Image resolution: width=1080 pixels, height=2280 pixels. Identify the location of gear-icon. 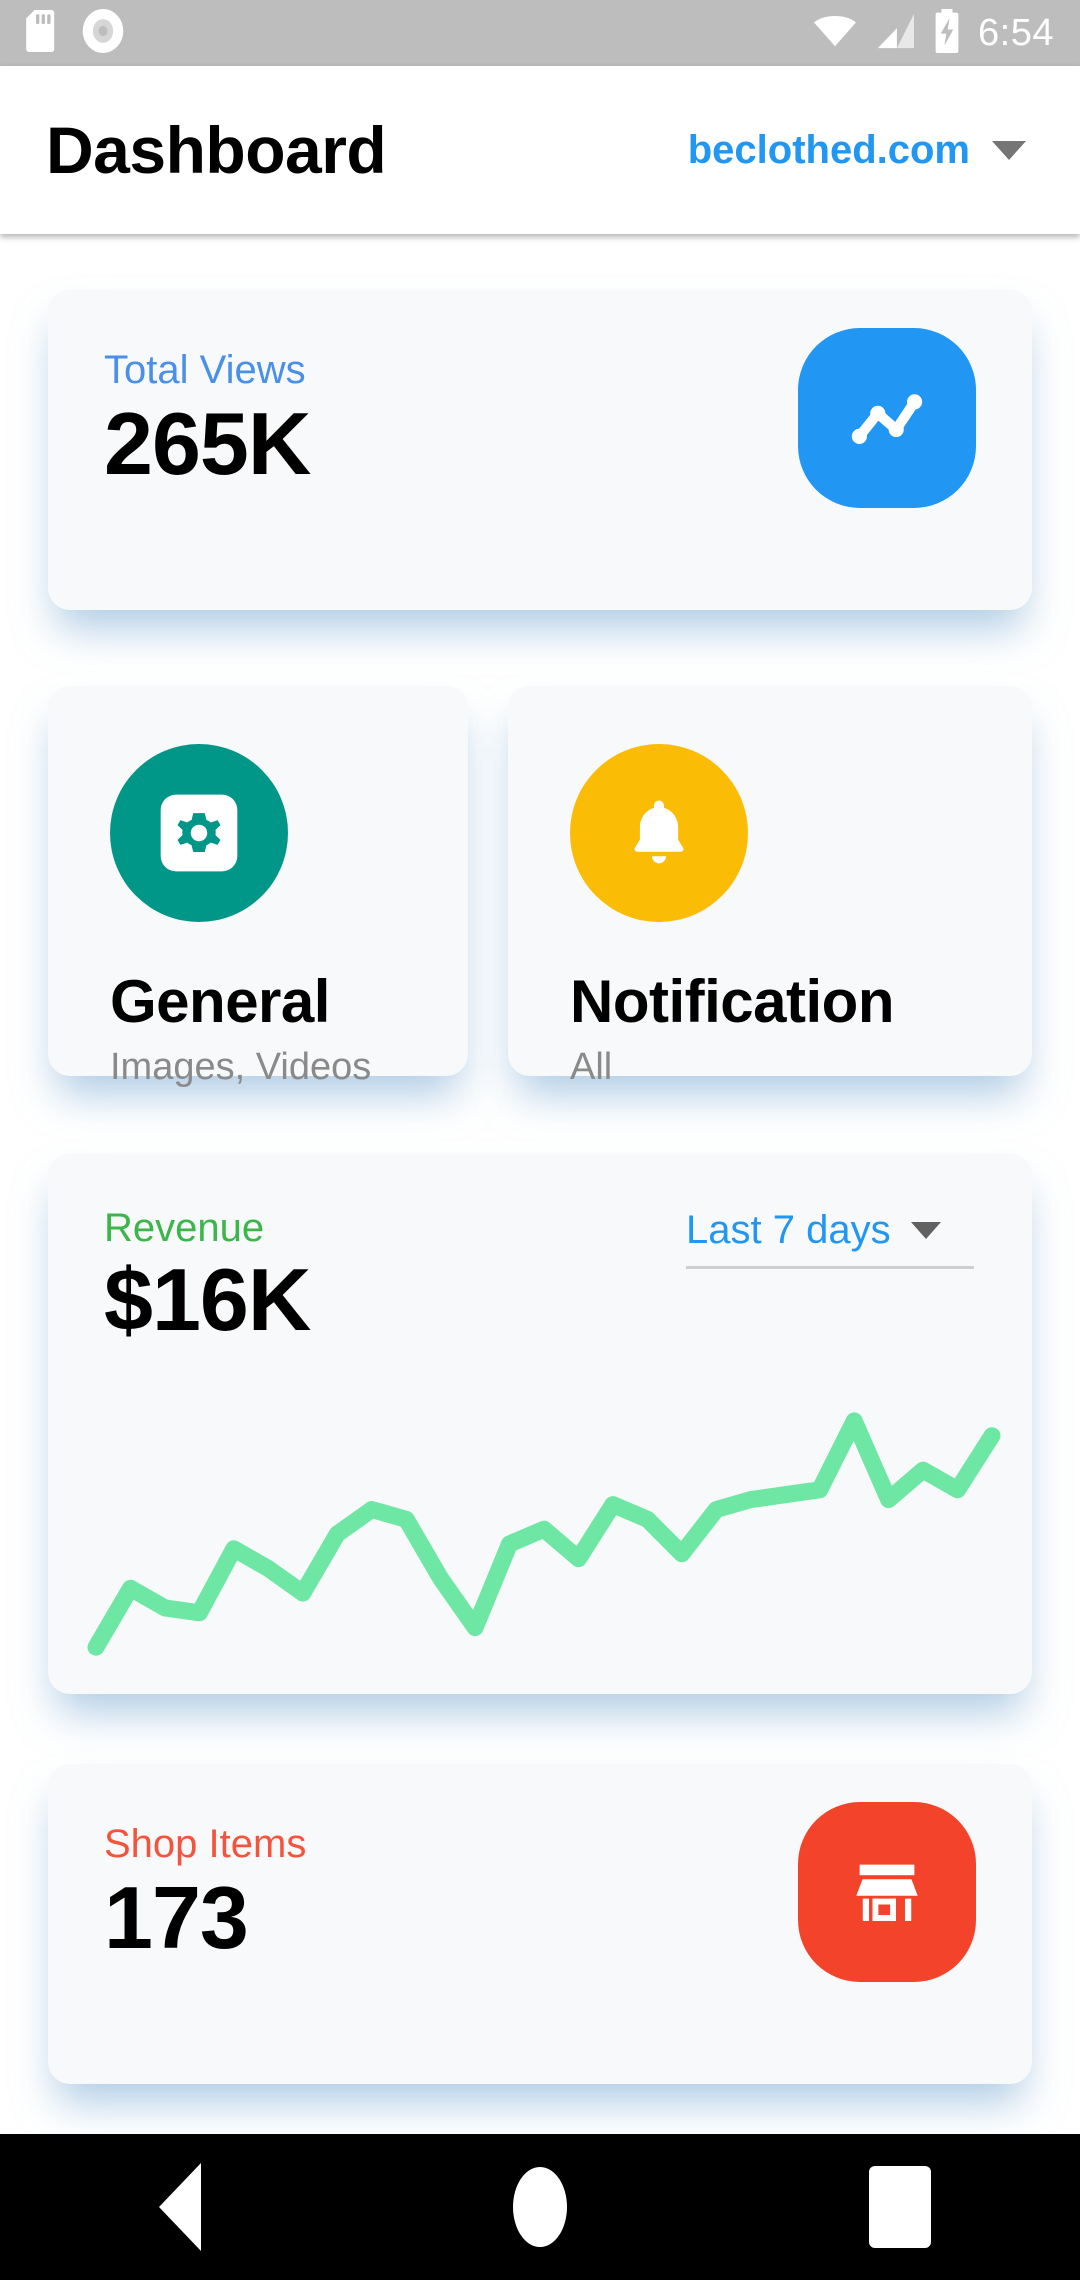
(199, 833).